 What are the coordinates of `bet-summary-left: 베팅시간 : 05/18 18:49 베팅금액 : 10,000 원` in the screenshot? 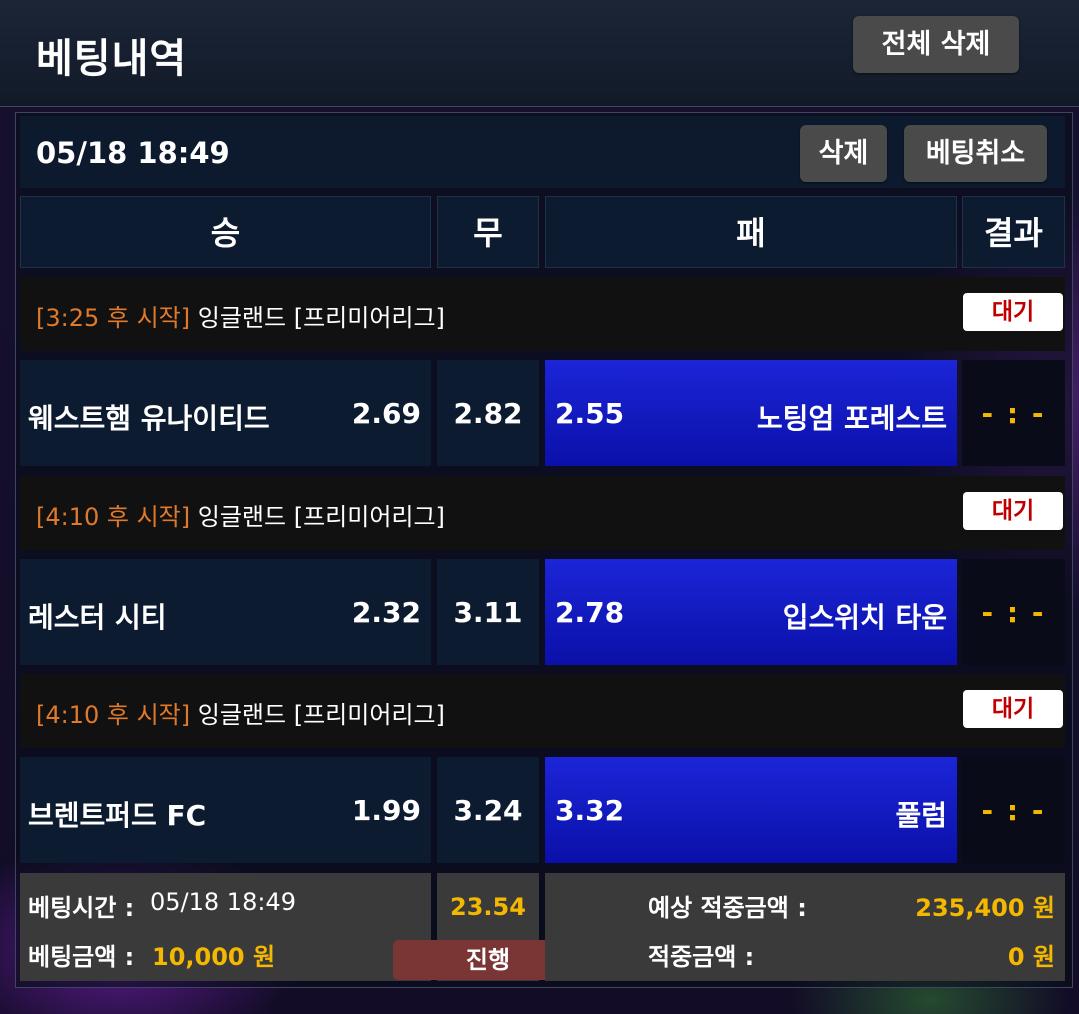 It's located at (225, 927).